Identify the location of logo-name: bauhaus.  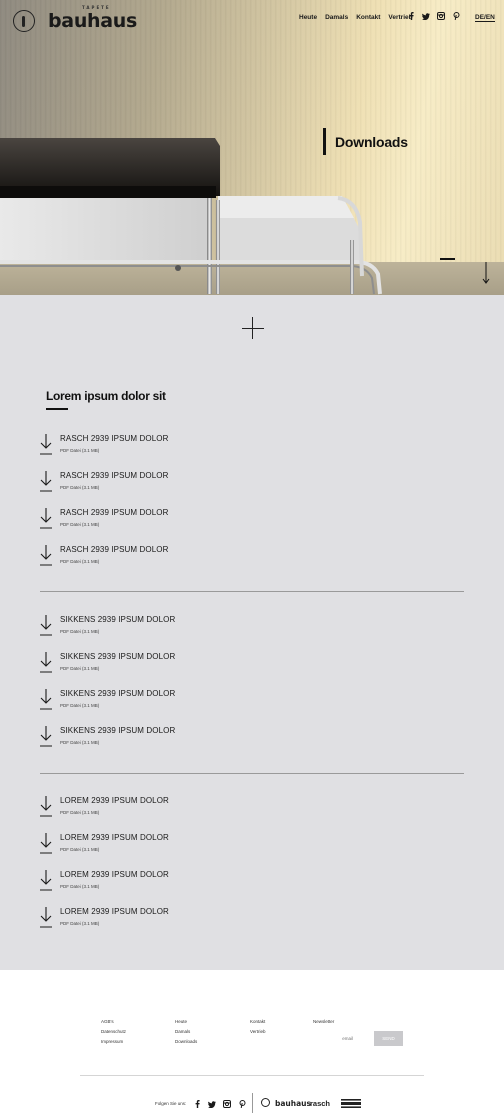
(93, 21).